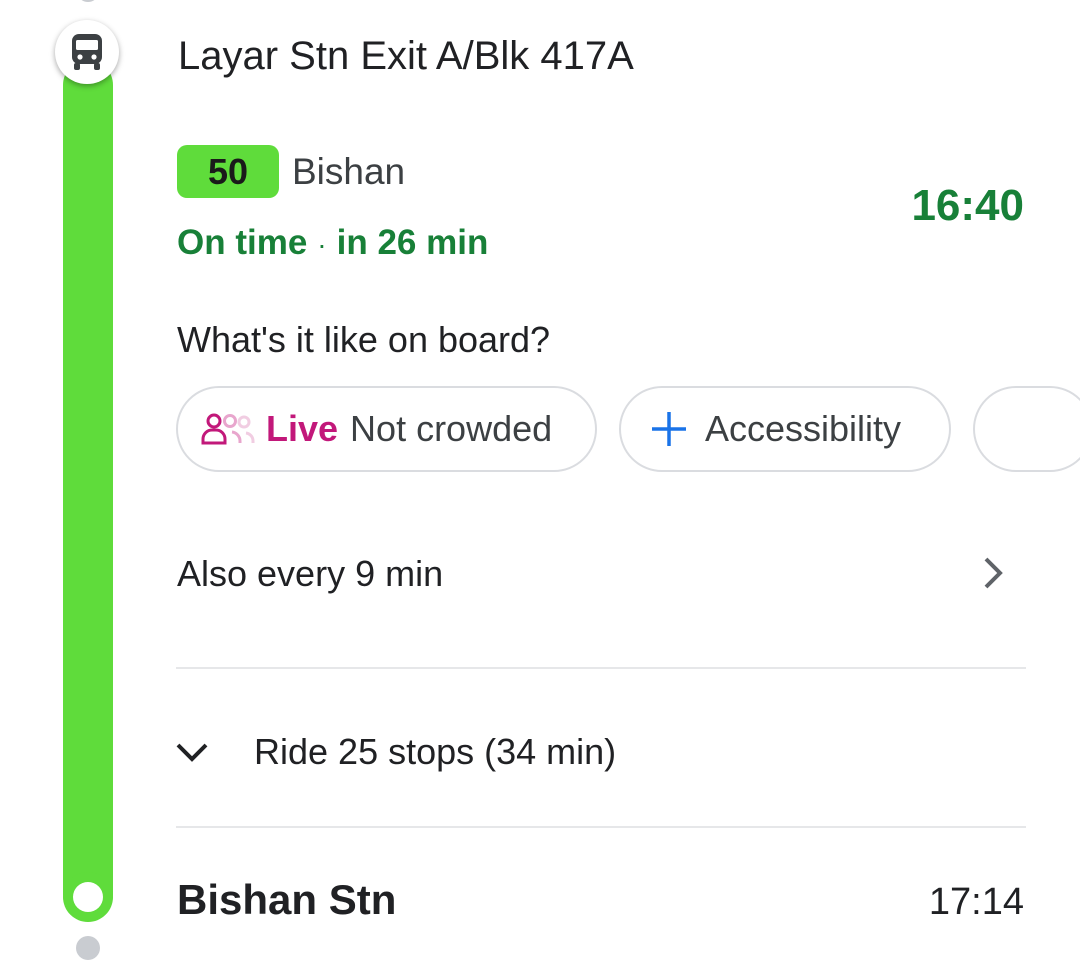 This screenshot has width=1080, height=967. What do you see at coordinates (88, 948) in the screenshot?
I see `next-step-dot` at bounding box center [88, 948].